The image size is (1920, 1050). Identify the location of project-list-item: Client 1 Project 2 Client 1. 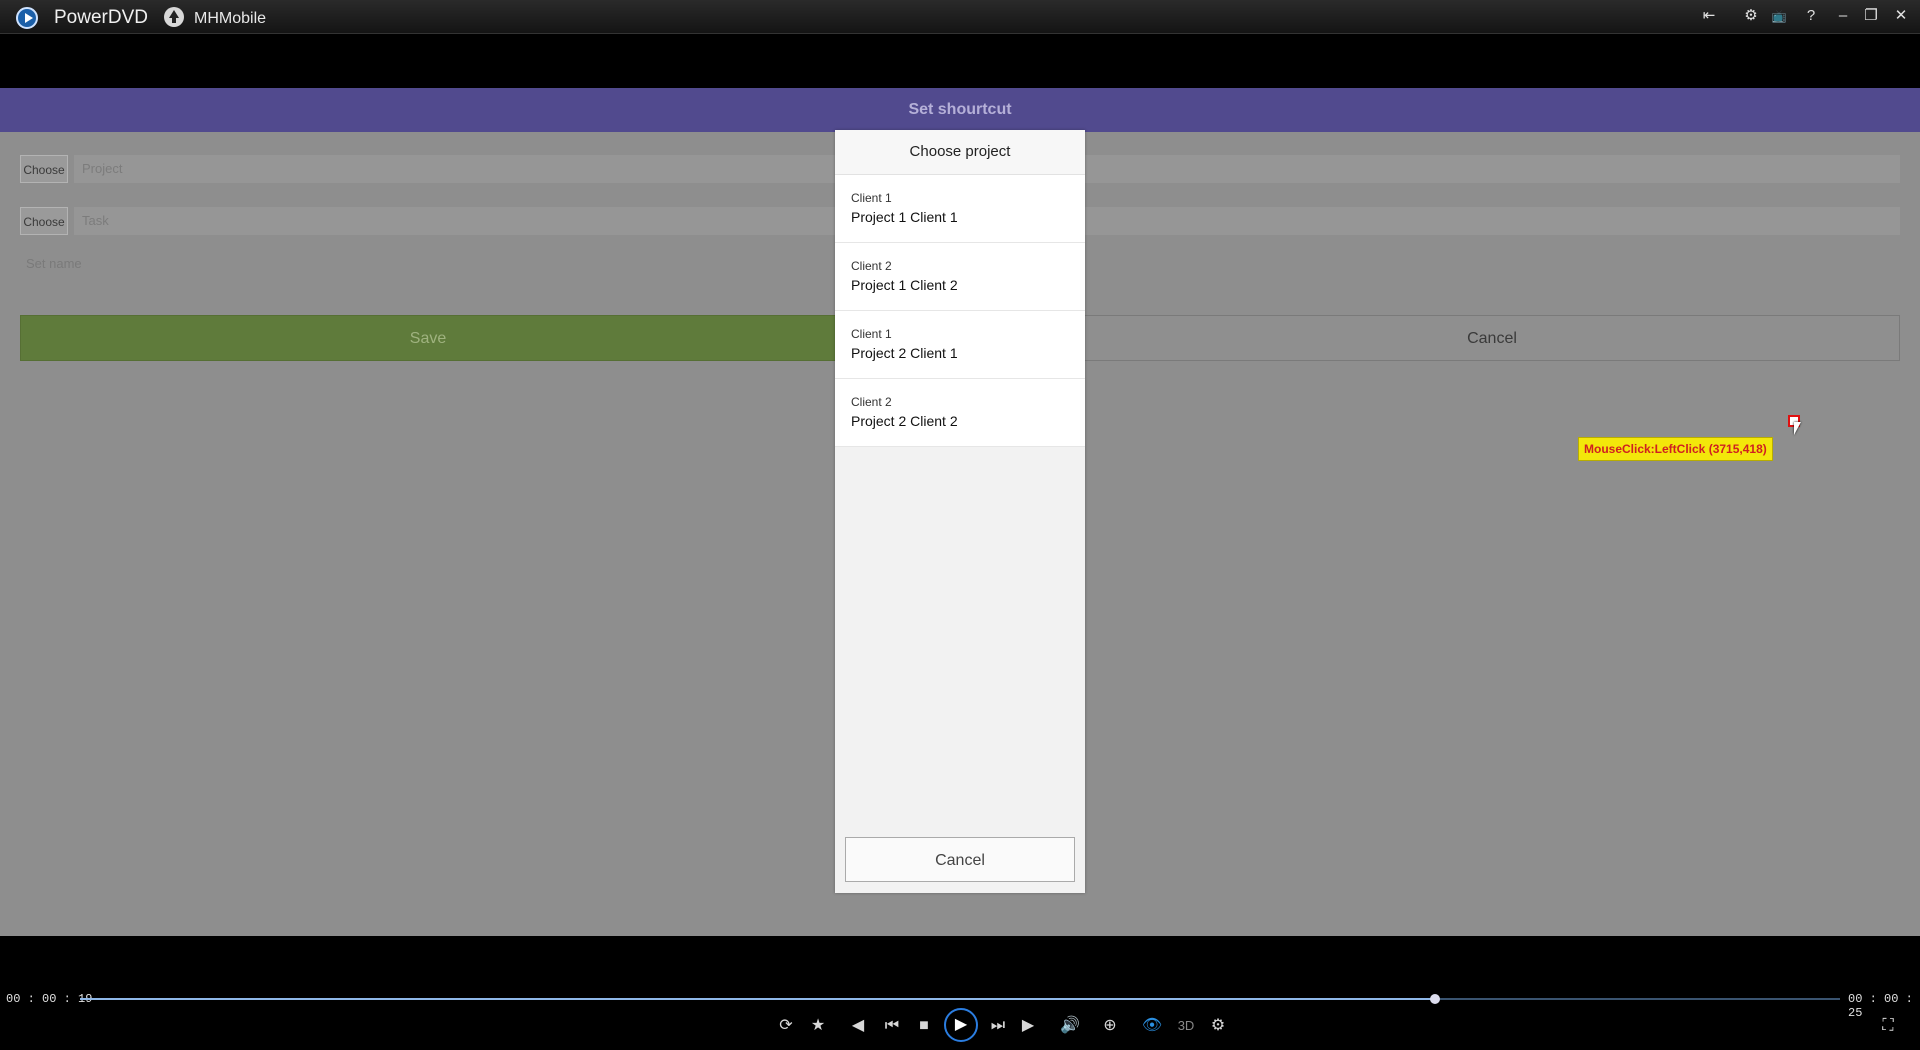
(960, 345).